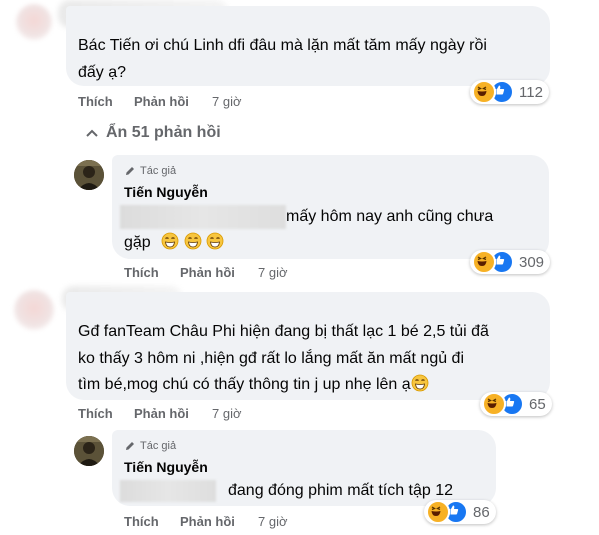  Describe the element at coordinates (390, 216) in the screenshot. I see `reply-text-line: mấy hôm nay anh cũng chưa` at that location.